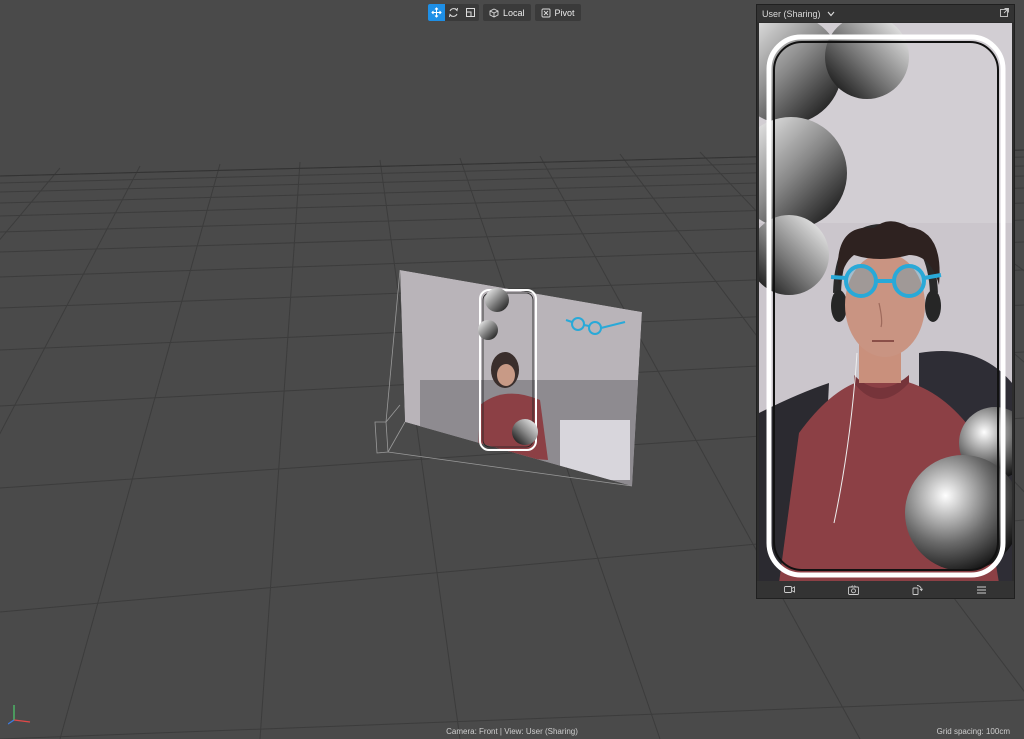 The width and height of the screenshot is (1024, 739). I want to click on local-space-label: Local, so click(514, 12).